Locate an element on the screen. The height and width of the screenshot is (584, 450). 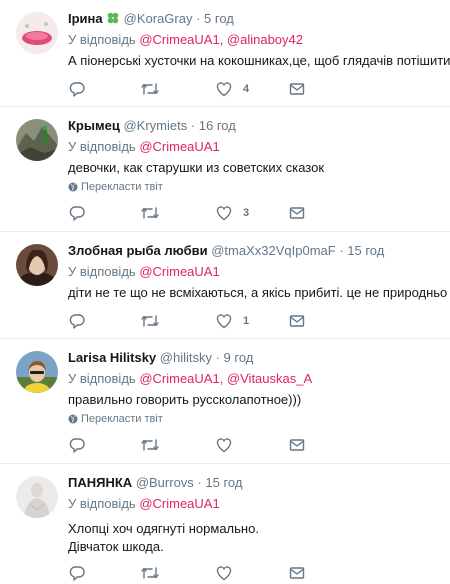
reply-mentions: @CrimeaUA1, @alinaboy42 is located at coordinates (221, 39).